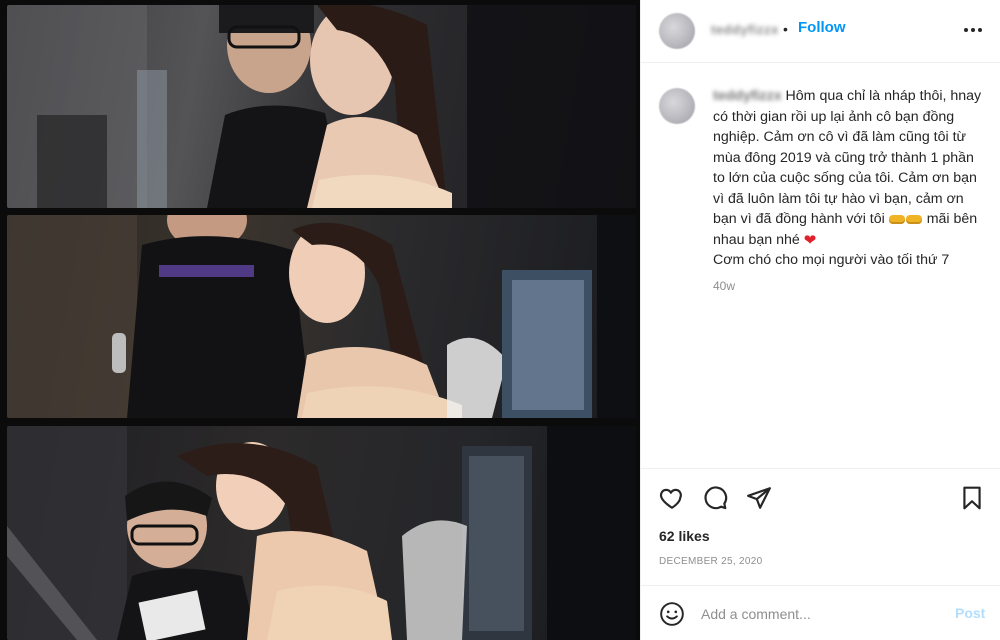 Image resolution: width=1000 pixels, height=640 pixels. I want to click on bookmark-icon, so click(972, 498).